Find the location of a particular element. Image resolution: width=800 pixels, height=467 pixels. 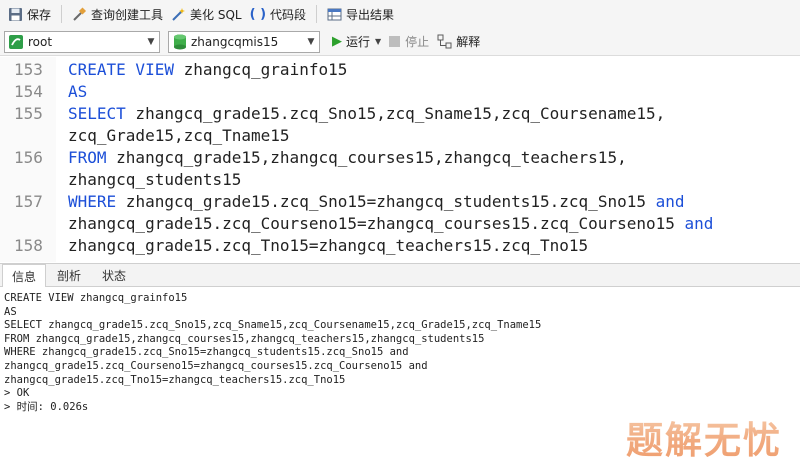

output-line: > OK is located at coordinates (17, 393).